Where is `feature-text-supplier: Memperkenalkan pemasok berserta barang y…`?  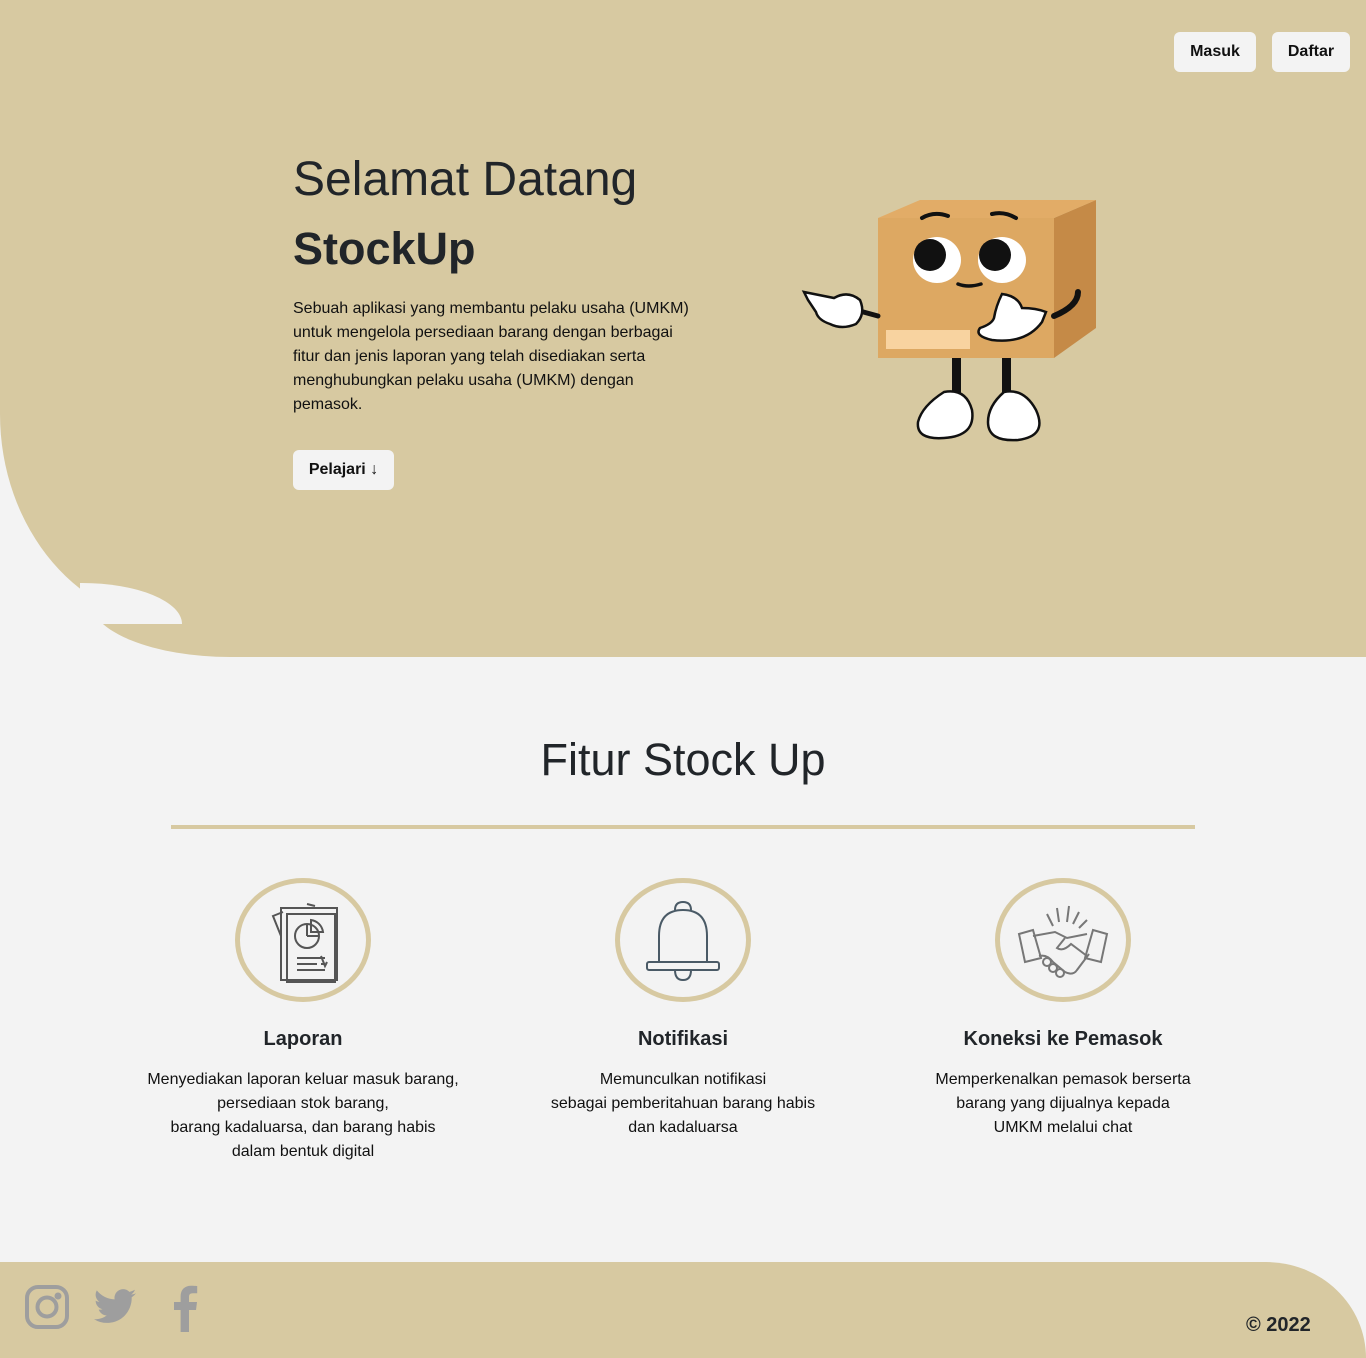 feature-text-supplier: Memperkenalkan pemasok berserta barang y… is located at coordinates (1063, 1103).